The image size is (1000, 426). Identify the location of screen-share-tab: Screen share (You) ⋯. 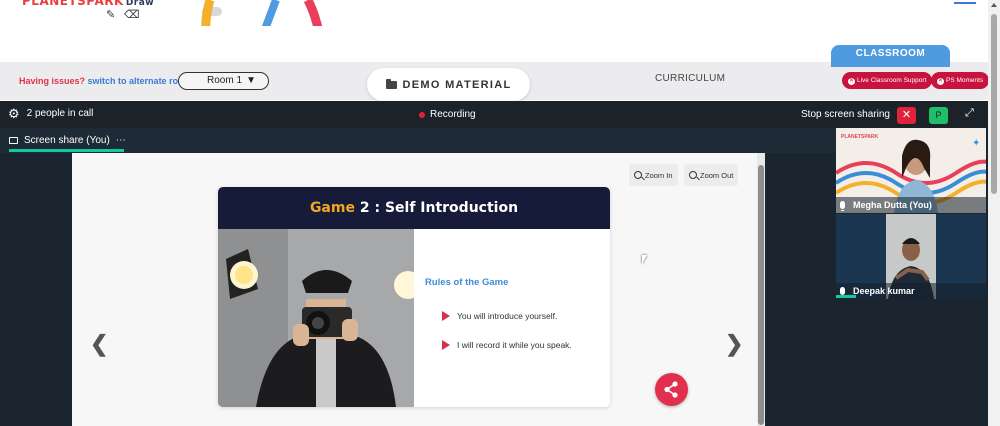
(67, 140).